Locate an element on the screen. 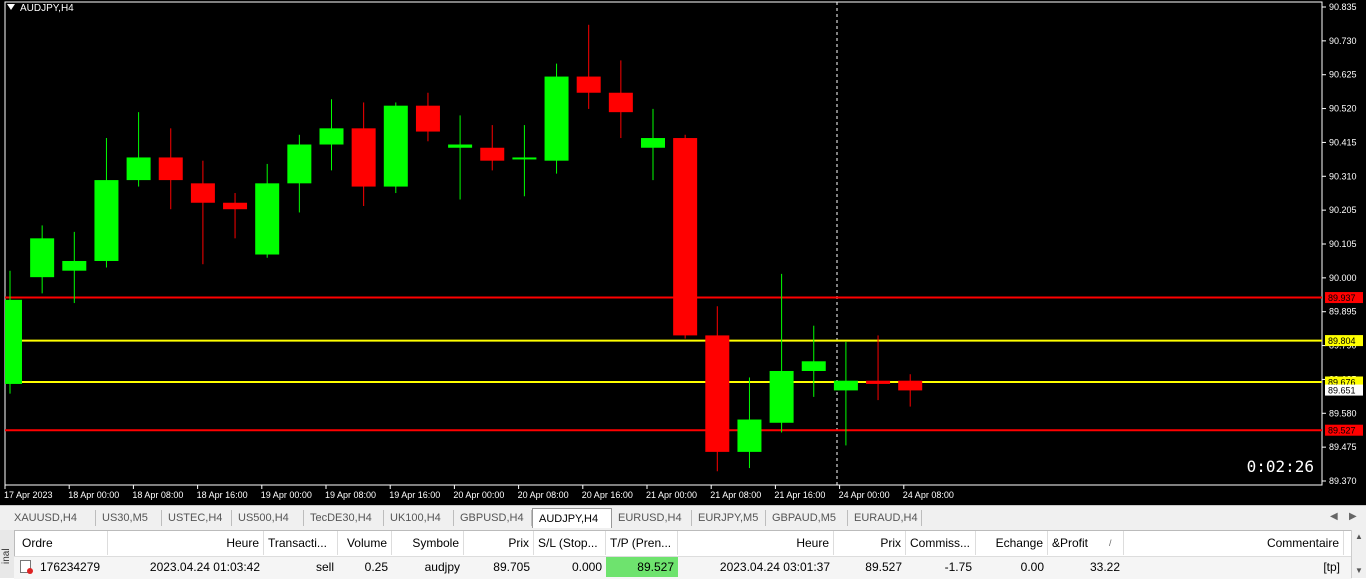  col-volume-header: Volume is located at coordinates (365, 543).